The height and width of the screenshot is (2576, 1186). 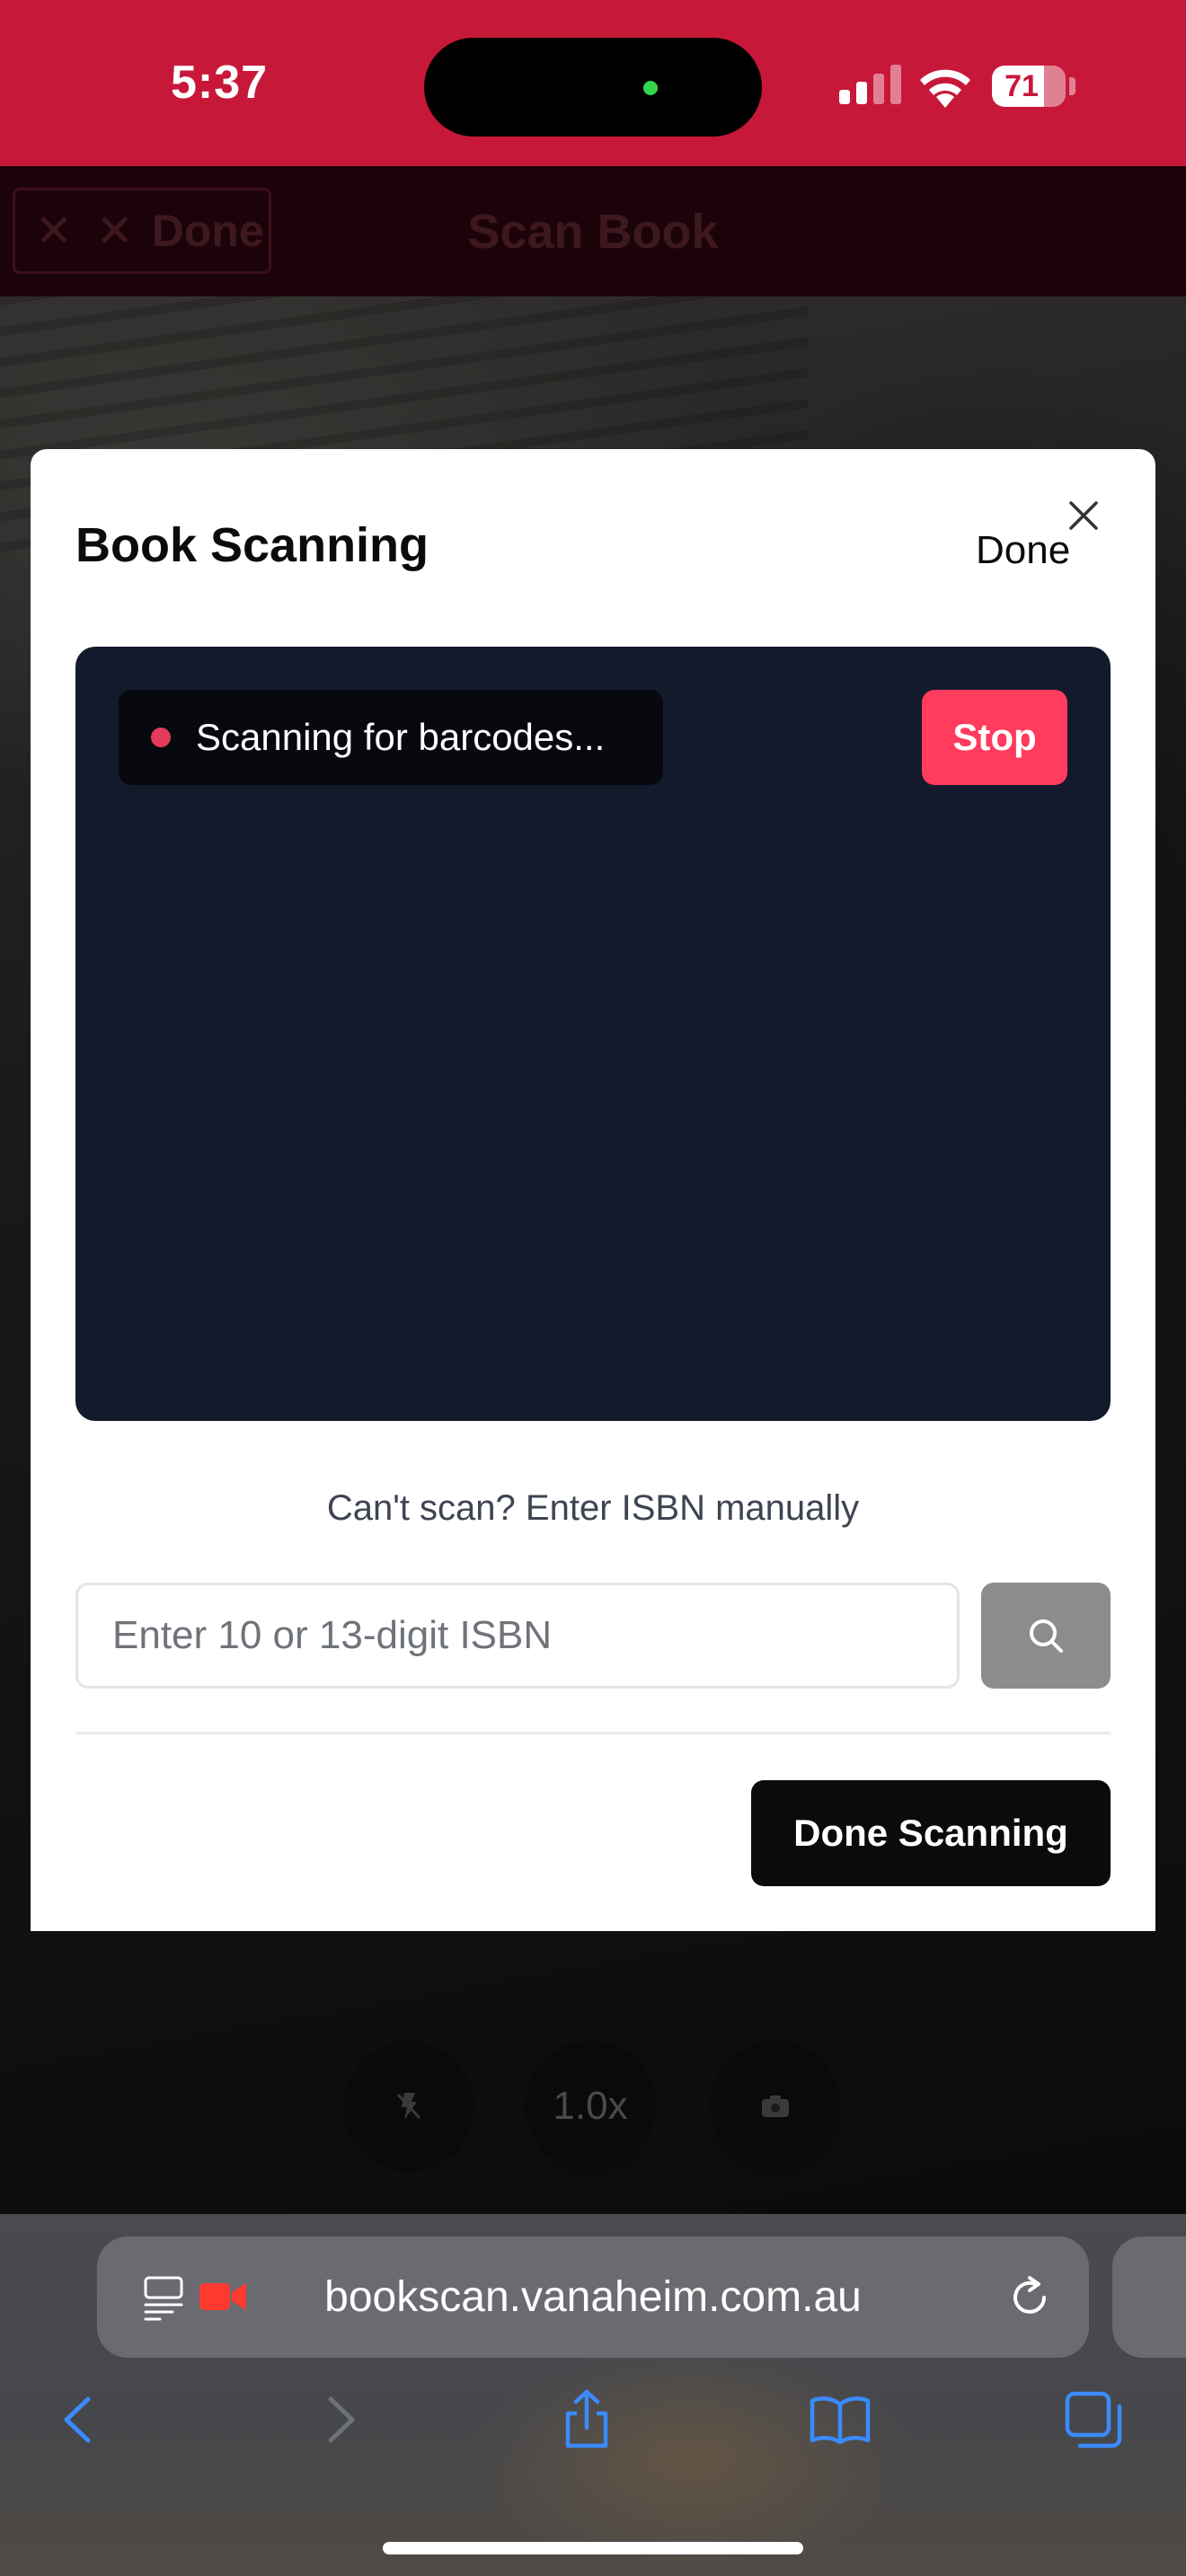 I want to click on next-tab-preview, so click(x=1149, y=2297).